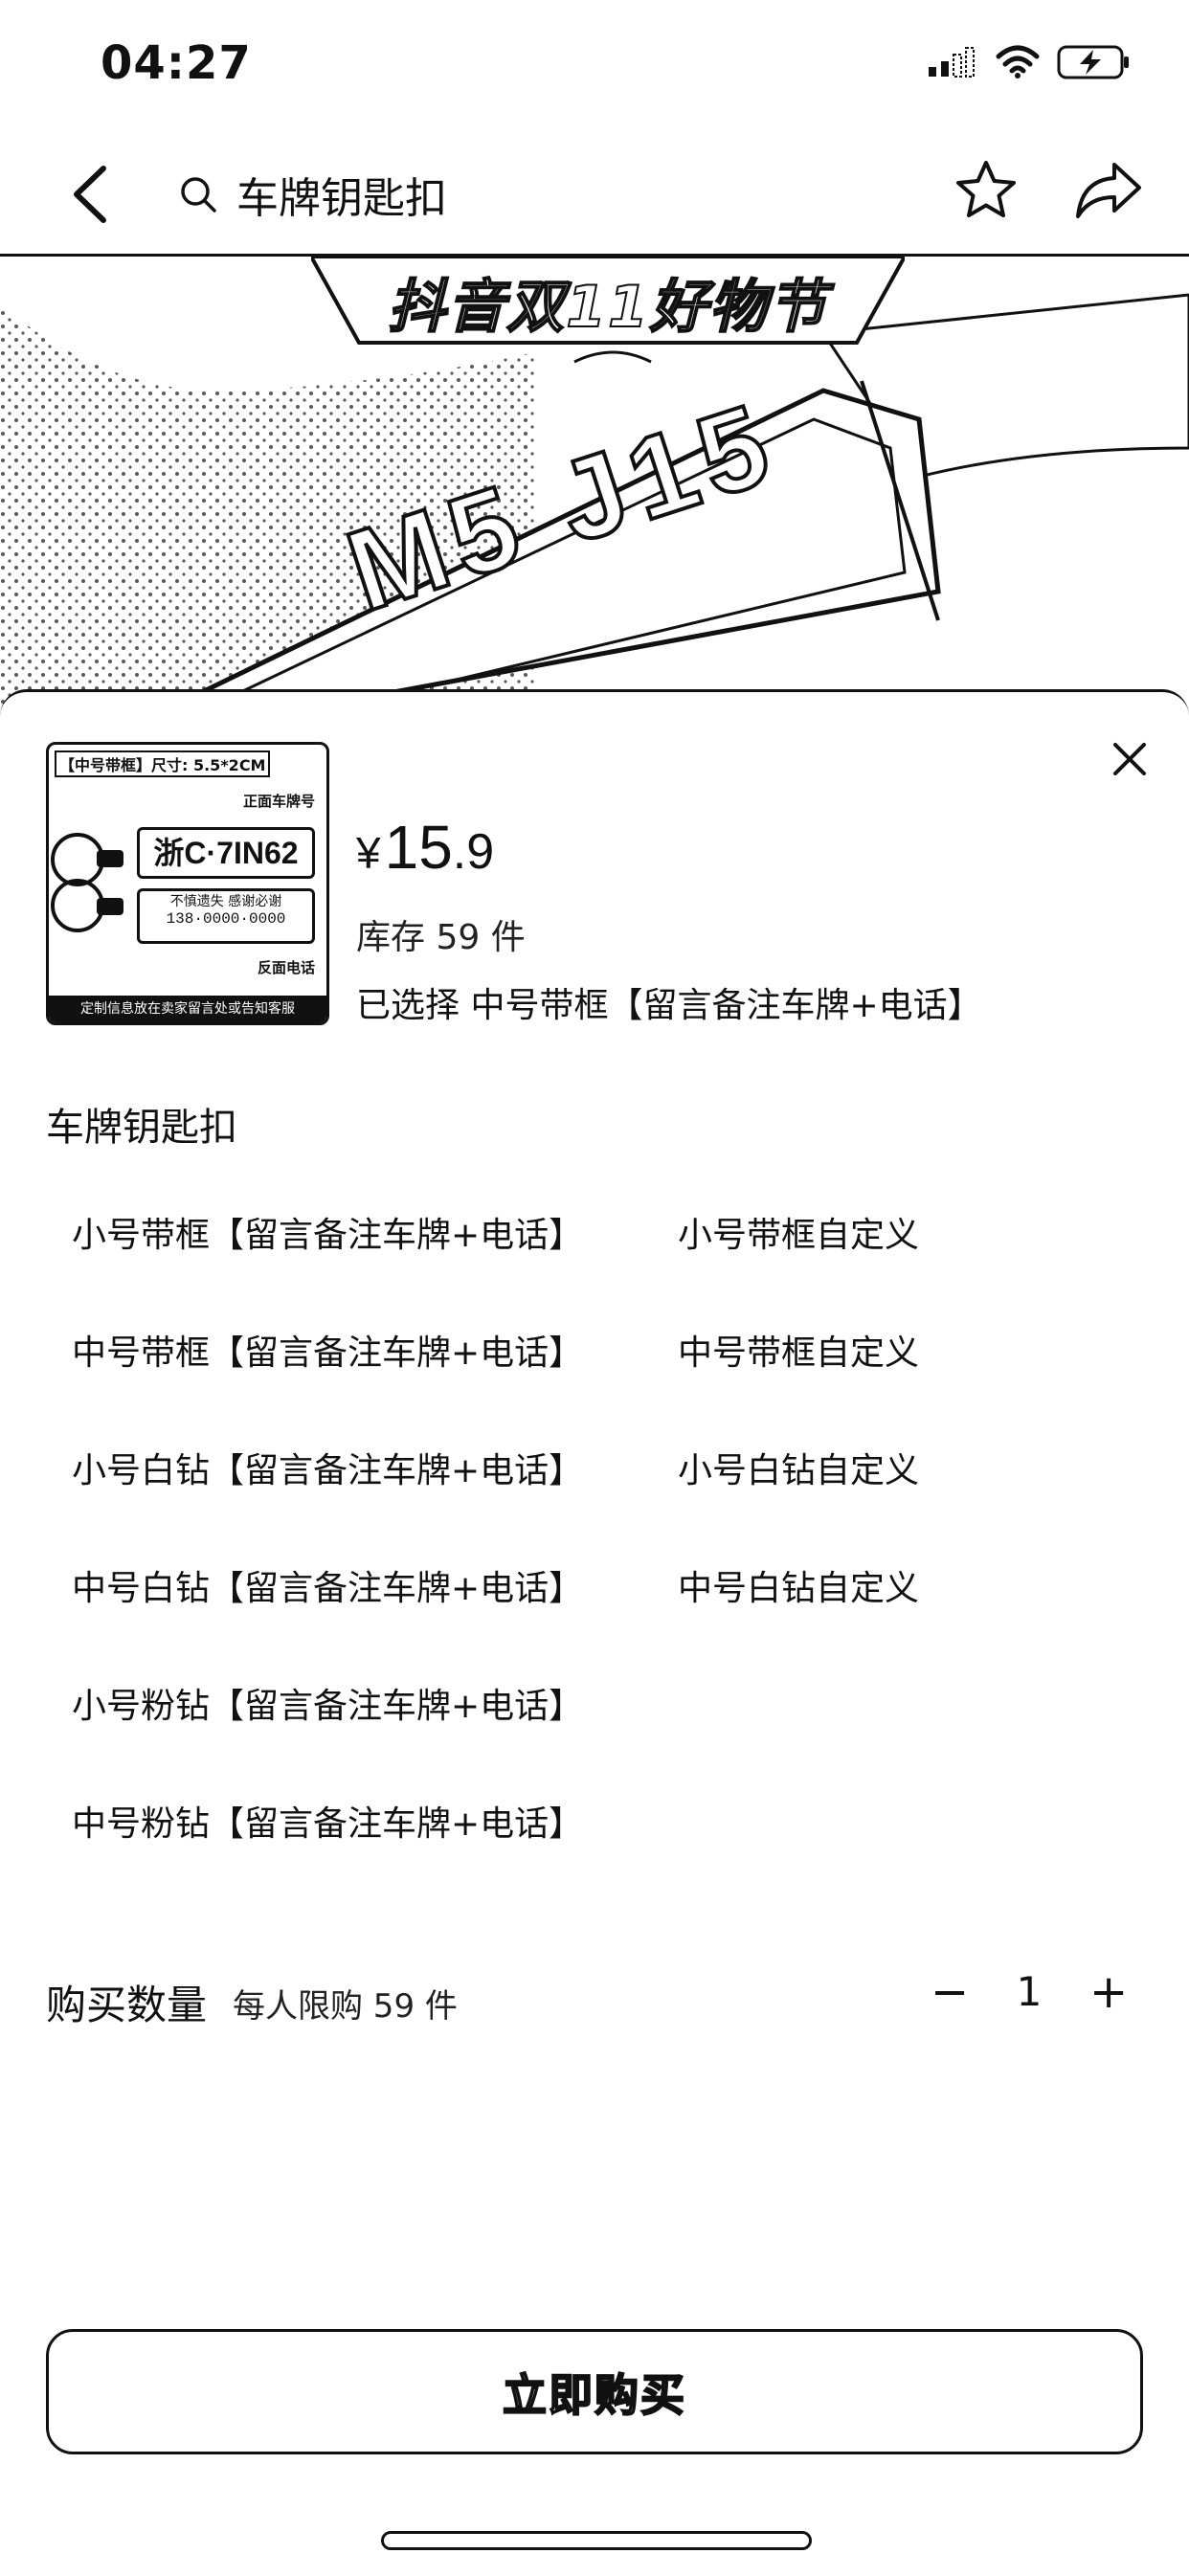 The image size is (1189, 2576). What do you see at coordinates (1029, 1992) in the screenshot?
I see `quantity-value: 1` at bounding box center [1029, 1992].